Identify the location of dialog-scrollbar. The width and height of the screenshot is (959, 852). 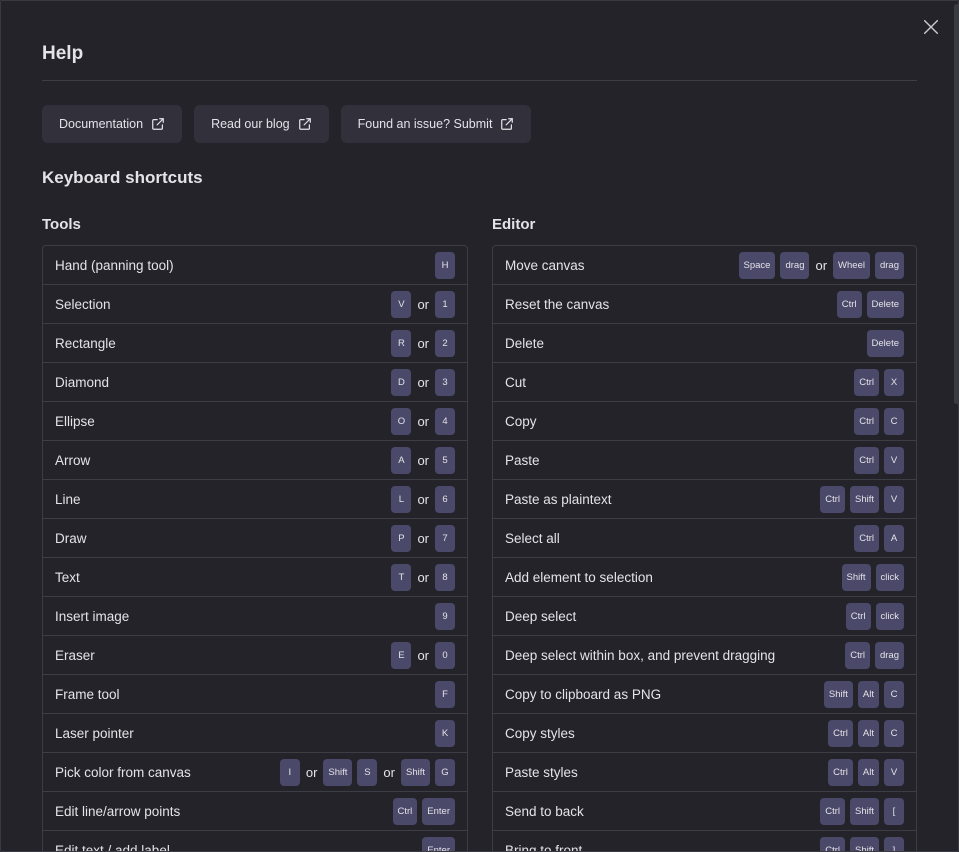
(955, 426).